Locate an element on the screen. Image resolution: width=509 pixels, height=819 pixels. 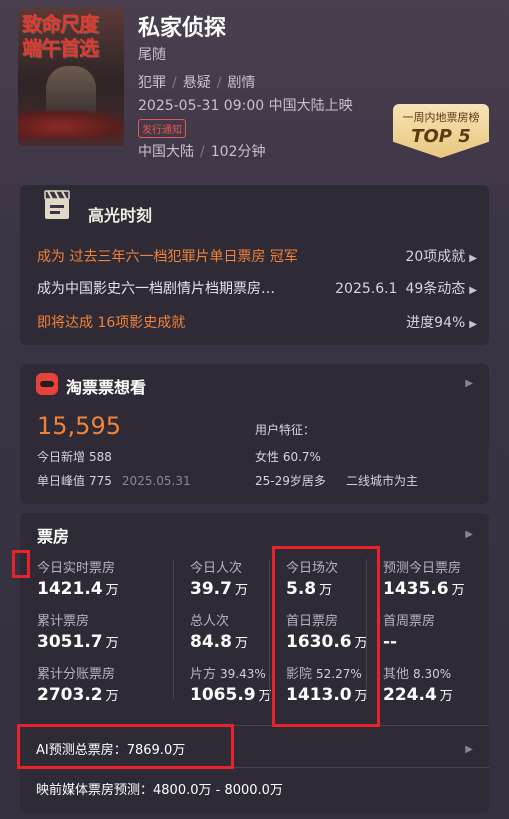
user-female: 女性 60.7% is located at coordinates (288, 457).